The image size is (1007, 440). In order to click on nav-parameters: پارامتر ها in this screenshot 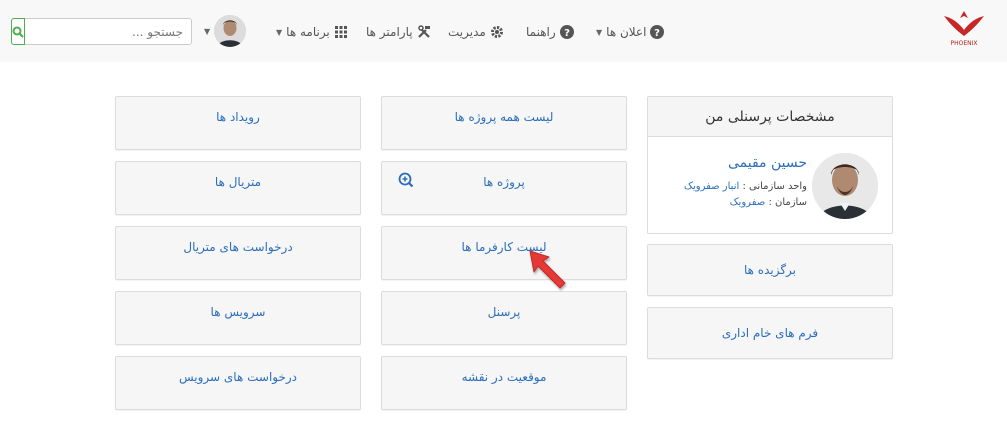, I will do `click(398, 32)`.